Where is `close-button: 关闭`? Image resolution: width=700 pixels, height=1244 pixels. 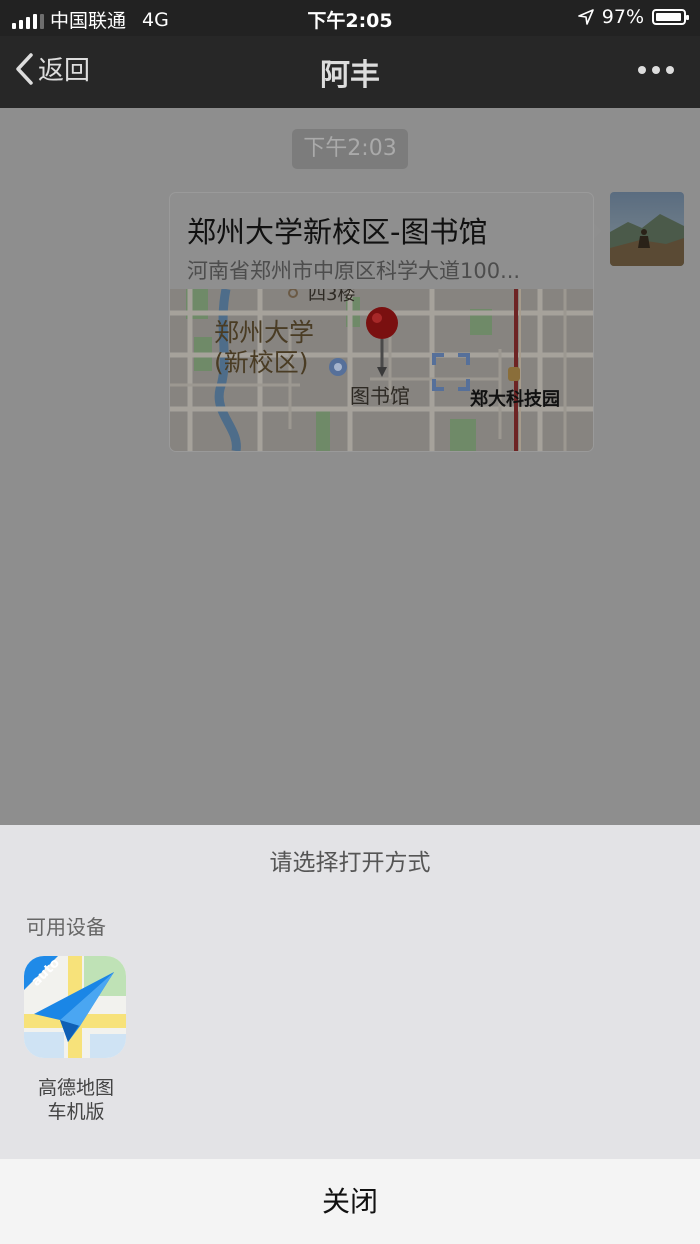
close-button: 关闭 is located at coordinates (350, 1201).